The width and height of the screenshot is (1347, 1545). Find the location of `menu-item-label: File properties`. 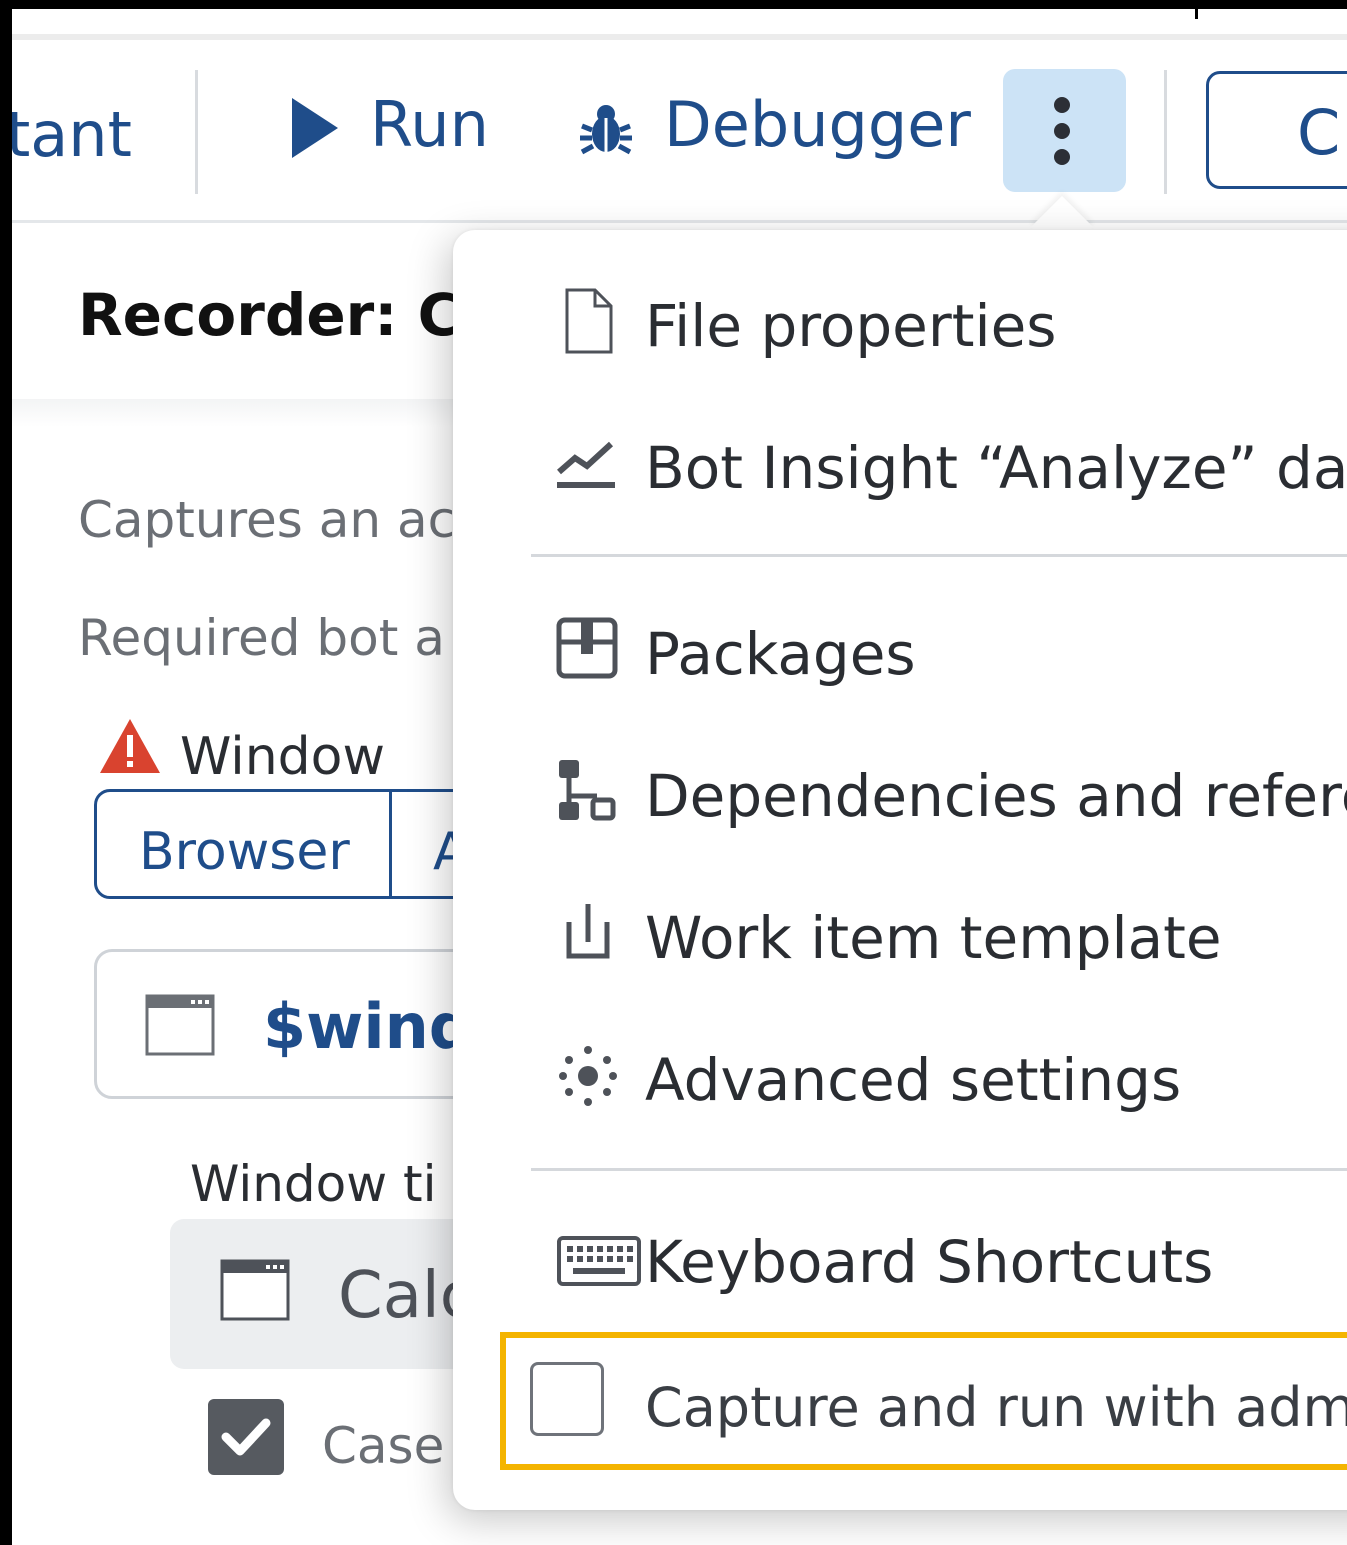

menu-item-label: File properties is located at coordinates (851, 326).